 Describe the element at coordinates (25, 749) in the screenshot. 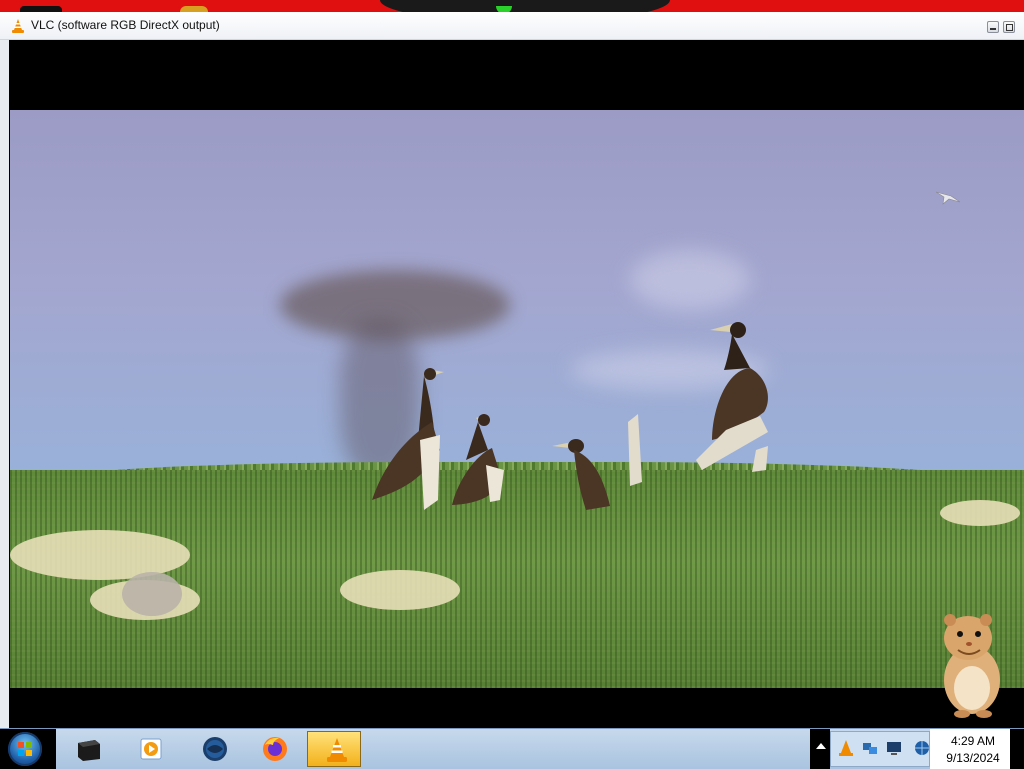

I see `windows-start-orb-icon` at that location.